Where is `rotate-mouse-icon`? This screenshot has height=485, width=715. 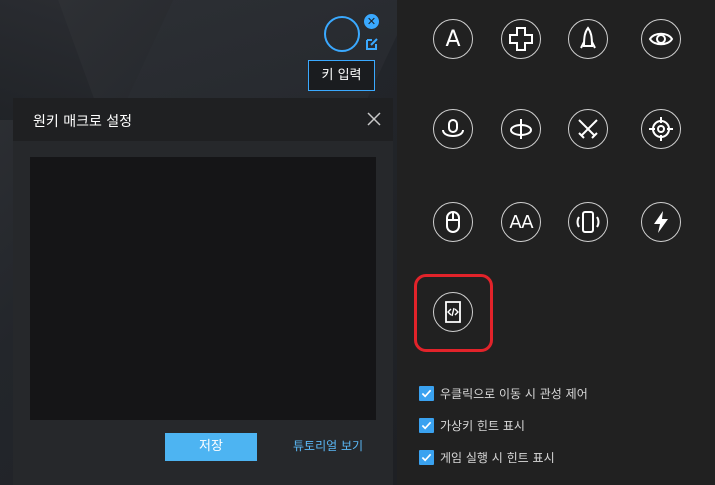 rotate-mouse-icon is located at coordinates (453, 128).